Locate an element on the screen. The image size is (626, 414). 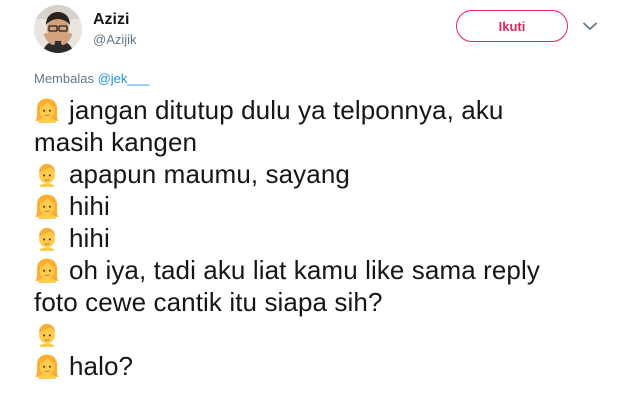
avatar is located at coordinates (58, 29).